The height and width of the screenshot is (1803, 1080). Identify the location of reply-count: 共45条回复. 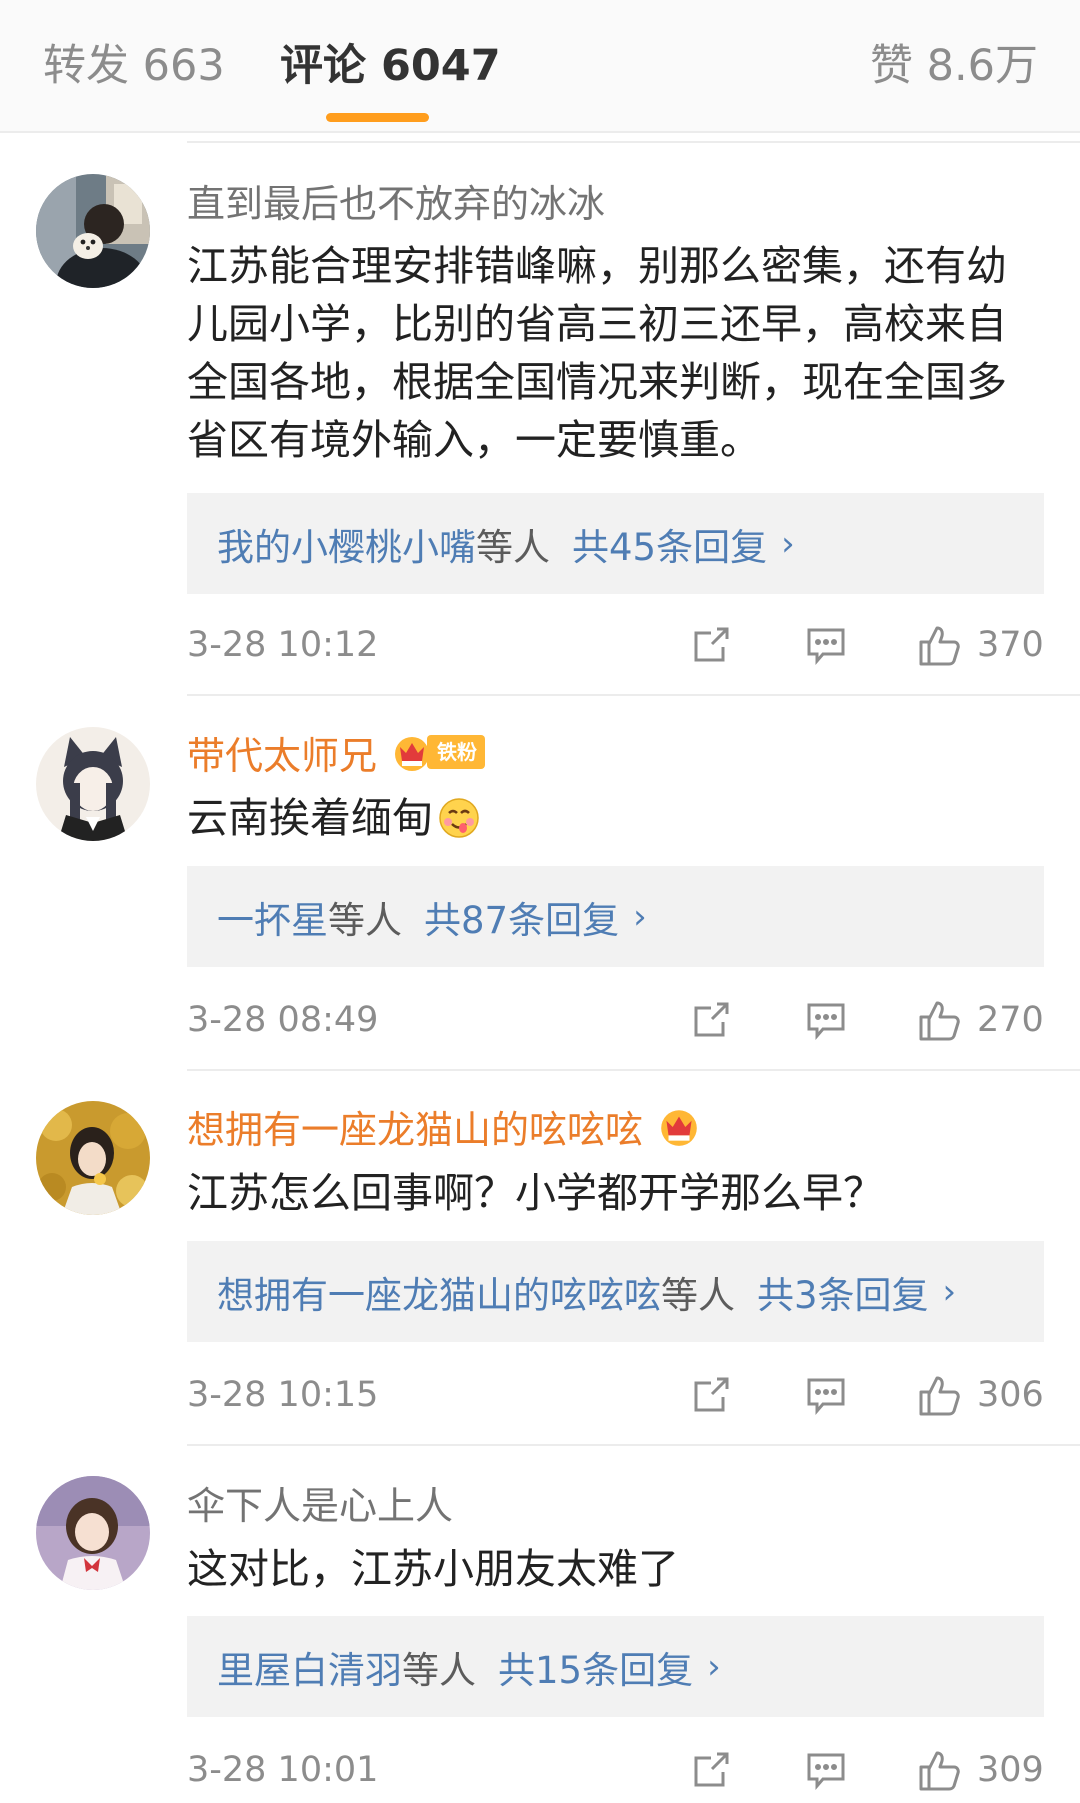
(669, 544).